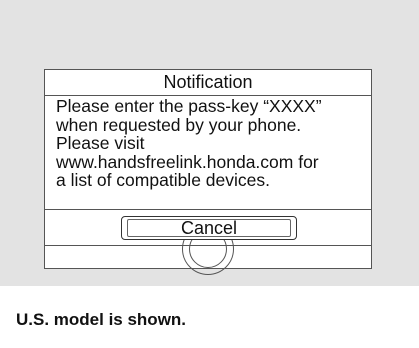 The image size is (419, 348). I want to click on cancel-button-frame, so click(209, 228).